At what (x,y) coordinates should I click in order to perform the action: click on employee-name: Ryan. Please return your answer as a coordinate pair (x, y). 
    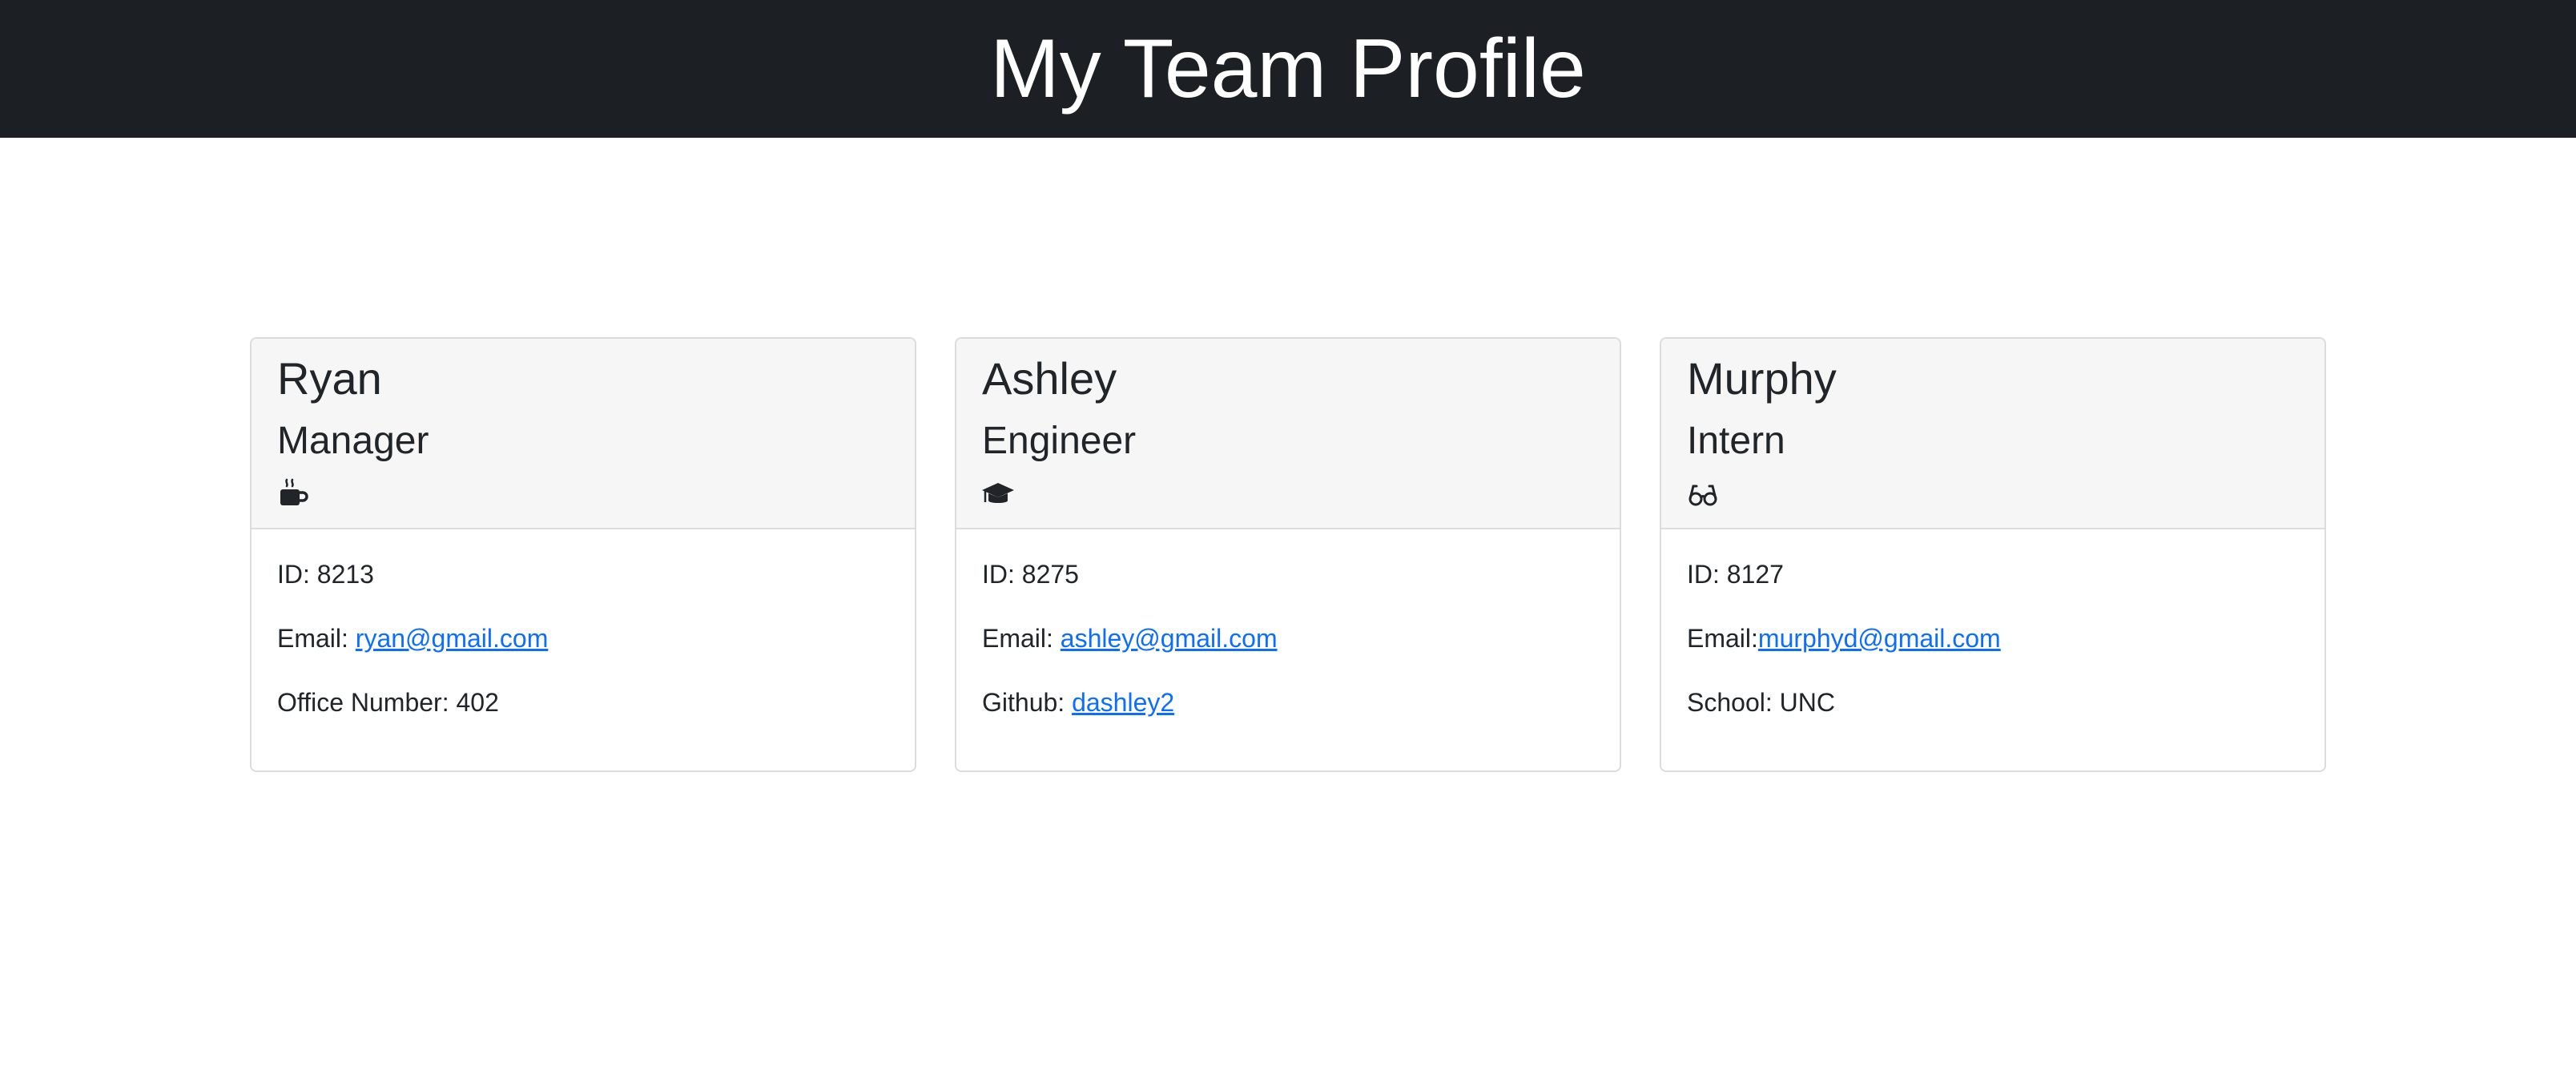
    Looking at the image, I should click on (329, 378).